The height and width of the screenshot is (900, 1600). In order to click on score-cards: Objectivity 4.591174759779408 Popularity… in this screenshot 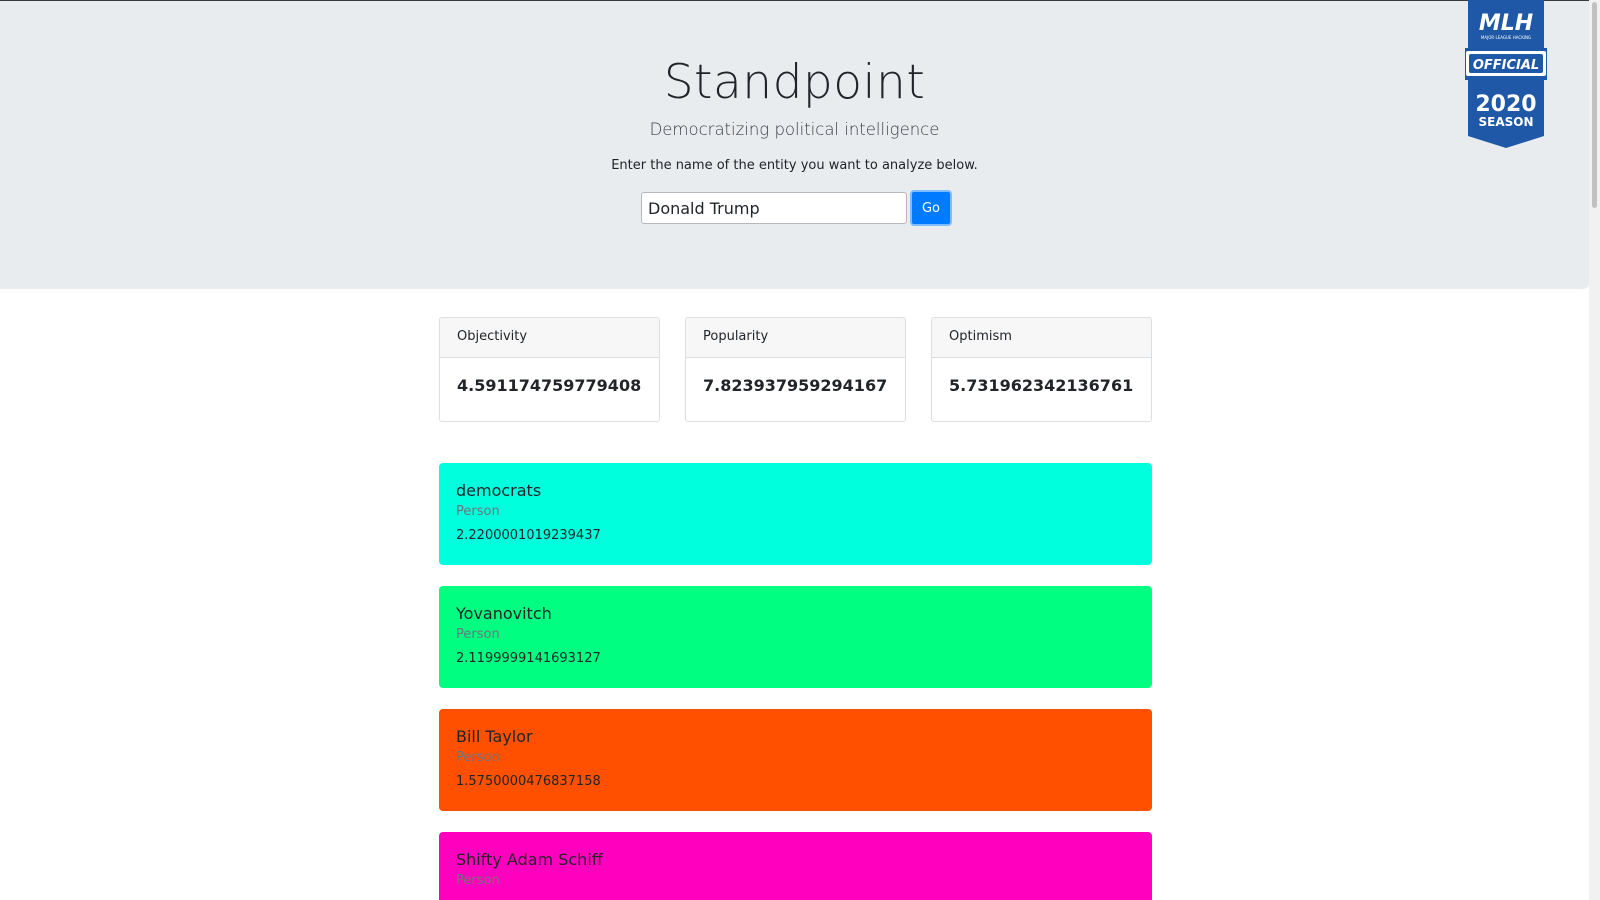, I will do `click(795, 369)`.